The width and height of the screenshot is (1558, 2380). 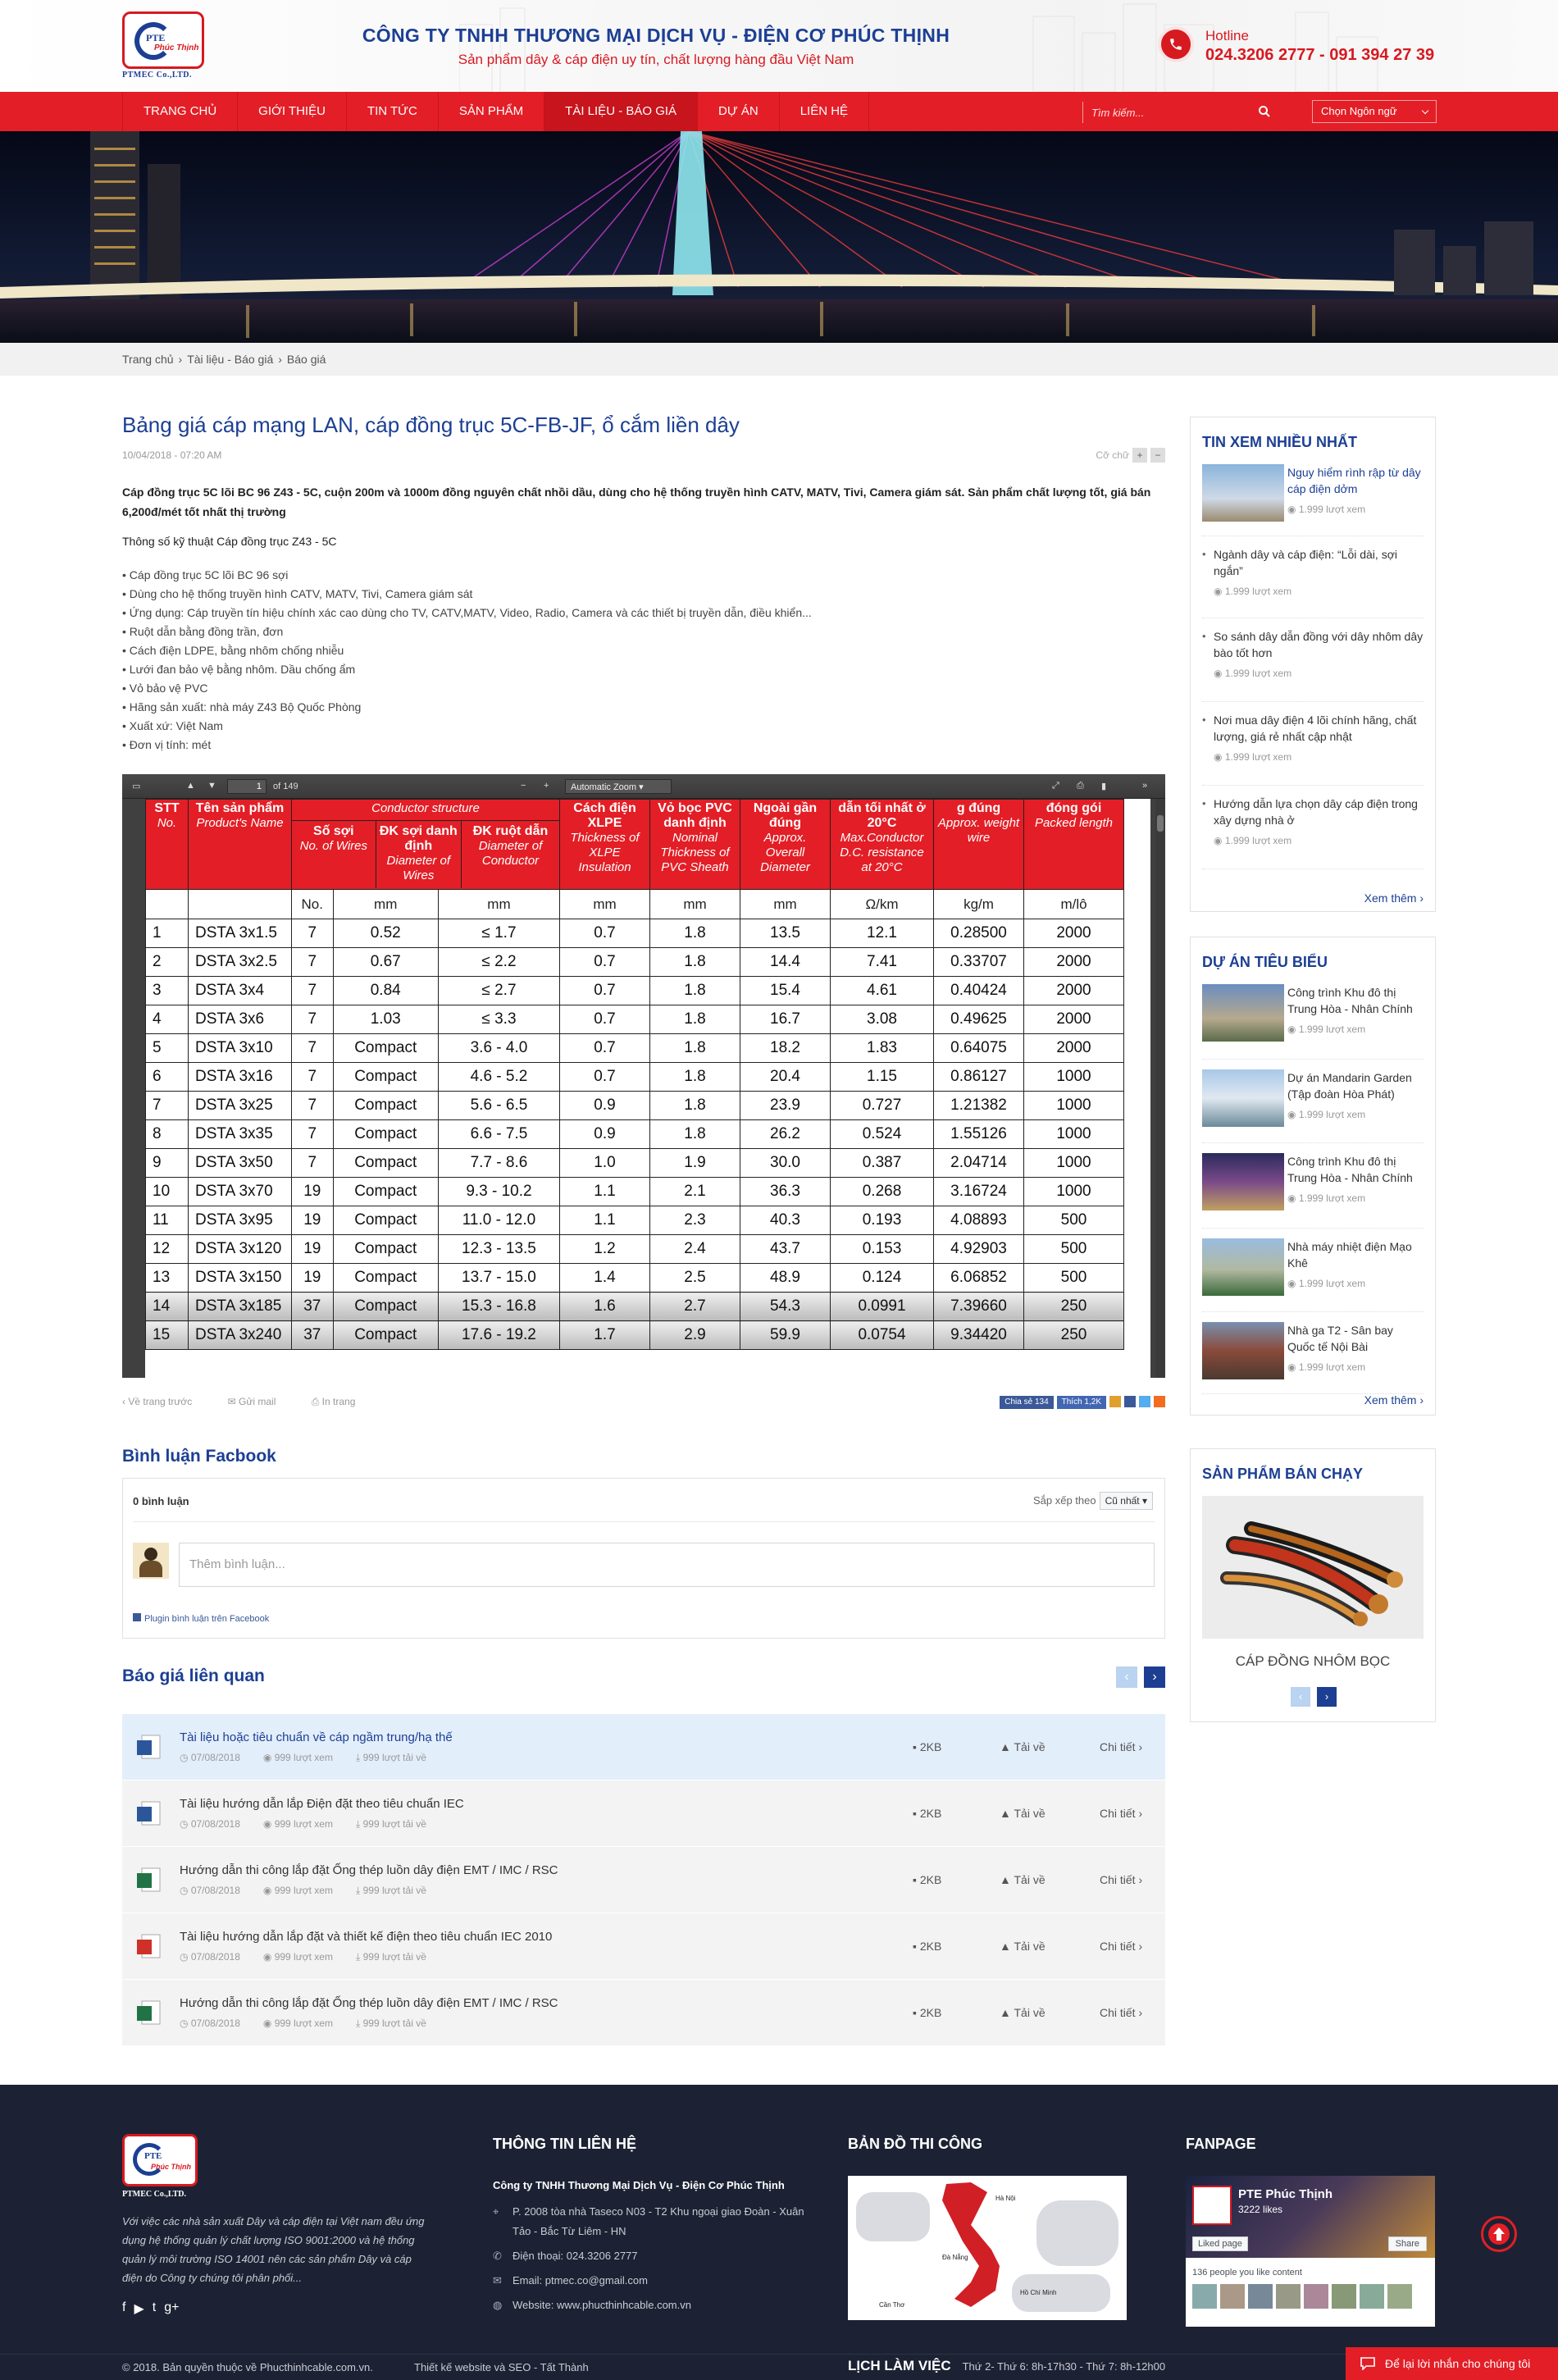 What do you see at coordinates (292, 112) in the screenshot?
I see `nav-item-1: GIỚI THIỆU` at bounding box center [292, 112].